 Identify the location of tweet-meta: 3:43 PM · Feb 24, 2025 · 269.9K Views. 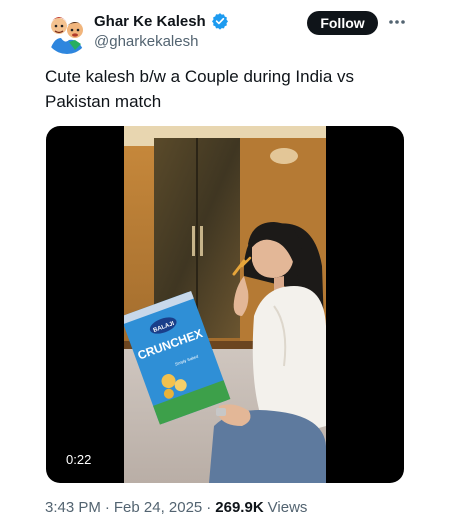
(176, 507).